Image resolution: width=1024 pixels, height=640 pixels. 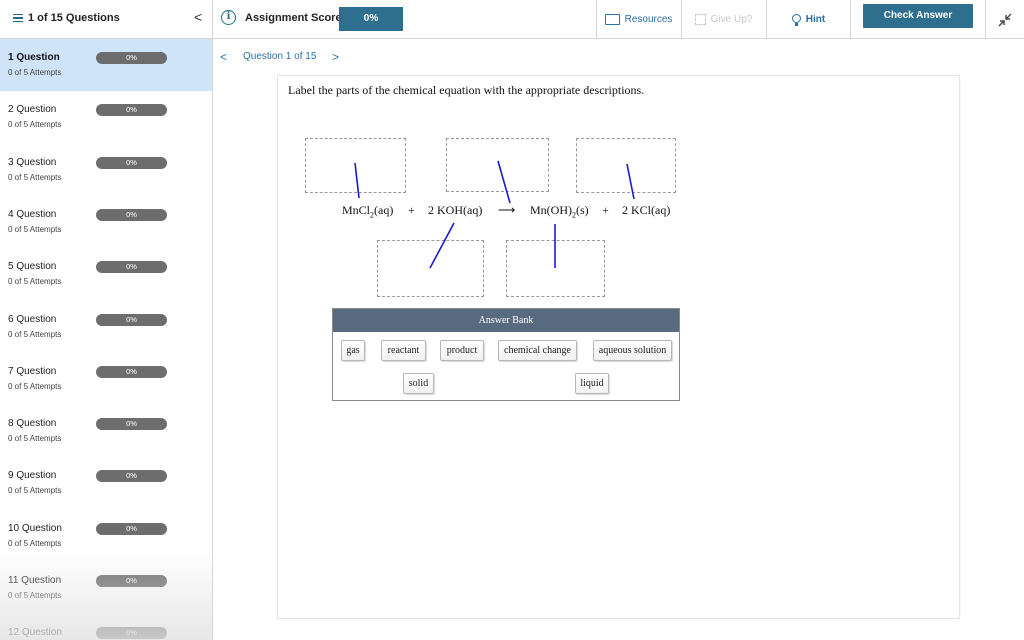 I want to click on assignment-score-value: 0%, so click(x=371, y=19).